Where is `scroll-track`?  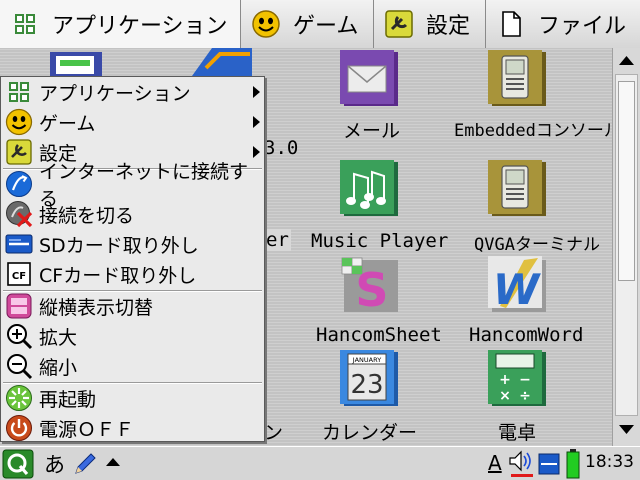
scroll-track is located at coordinates (626, 245).